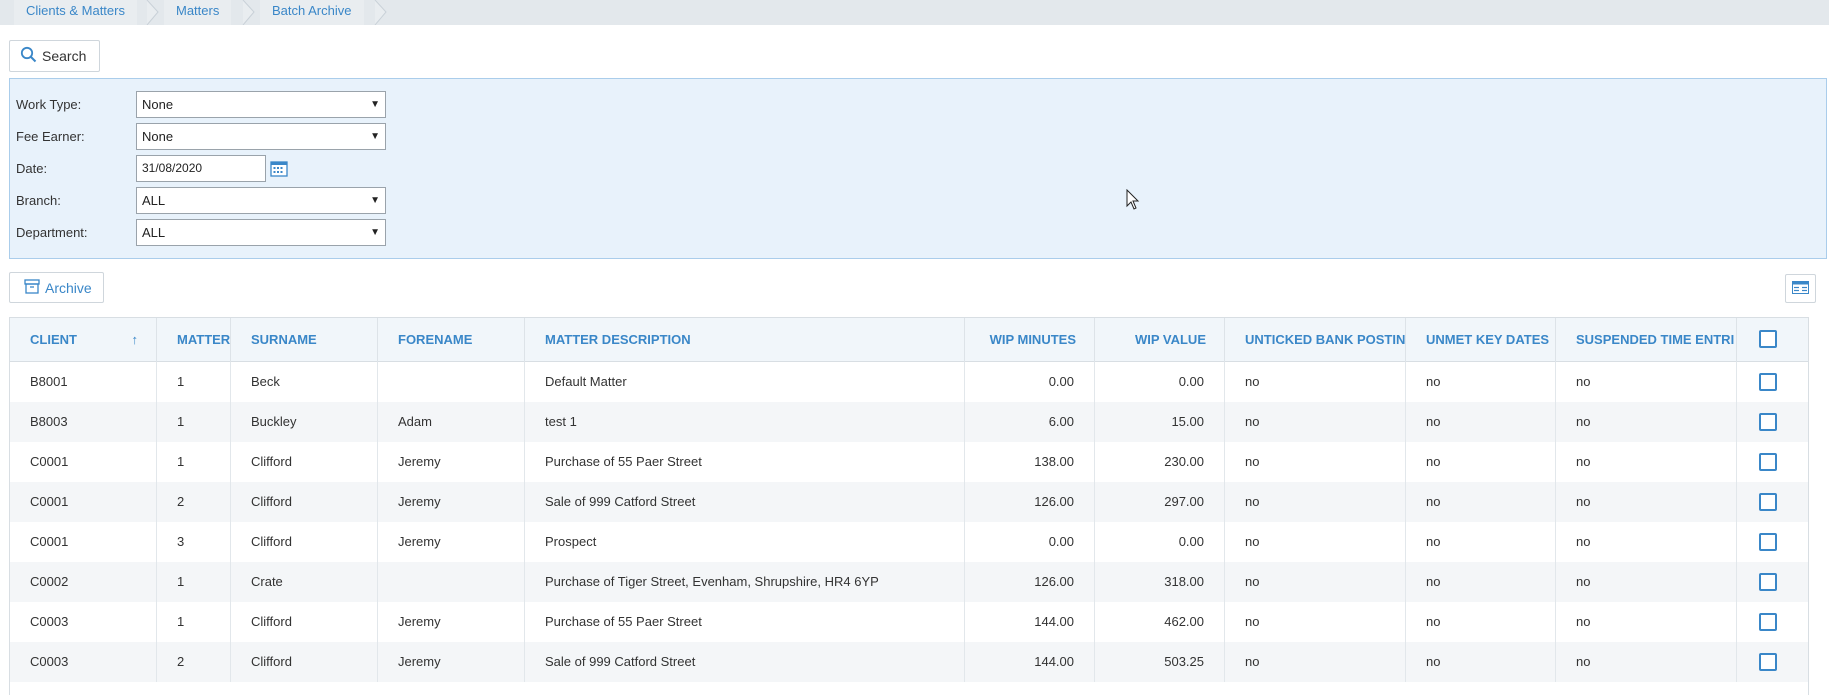 Image resolution: width=1829 pixels, height=695 pixels. I want to click on cell-wip-value: 15.00, so click(1160, 422).